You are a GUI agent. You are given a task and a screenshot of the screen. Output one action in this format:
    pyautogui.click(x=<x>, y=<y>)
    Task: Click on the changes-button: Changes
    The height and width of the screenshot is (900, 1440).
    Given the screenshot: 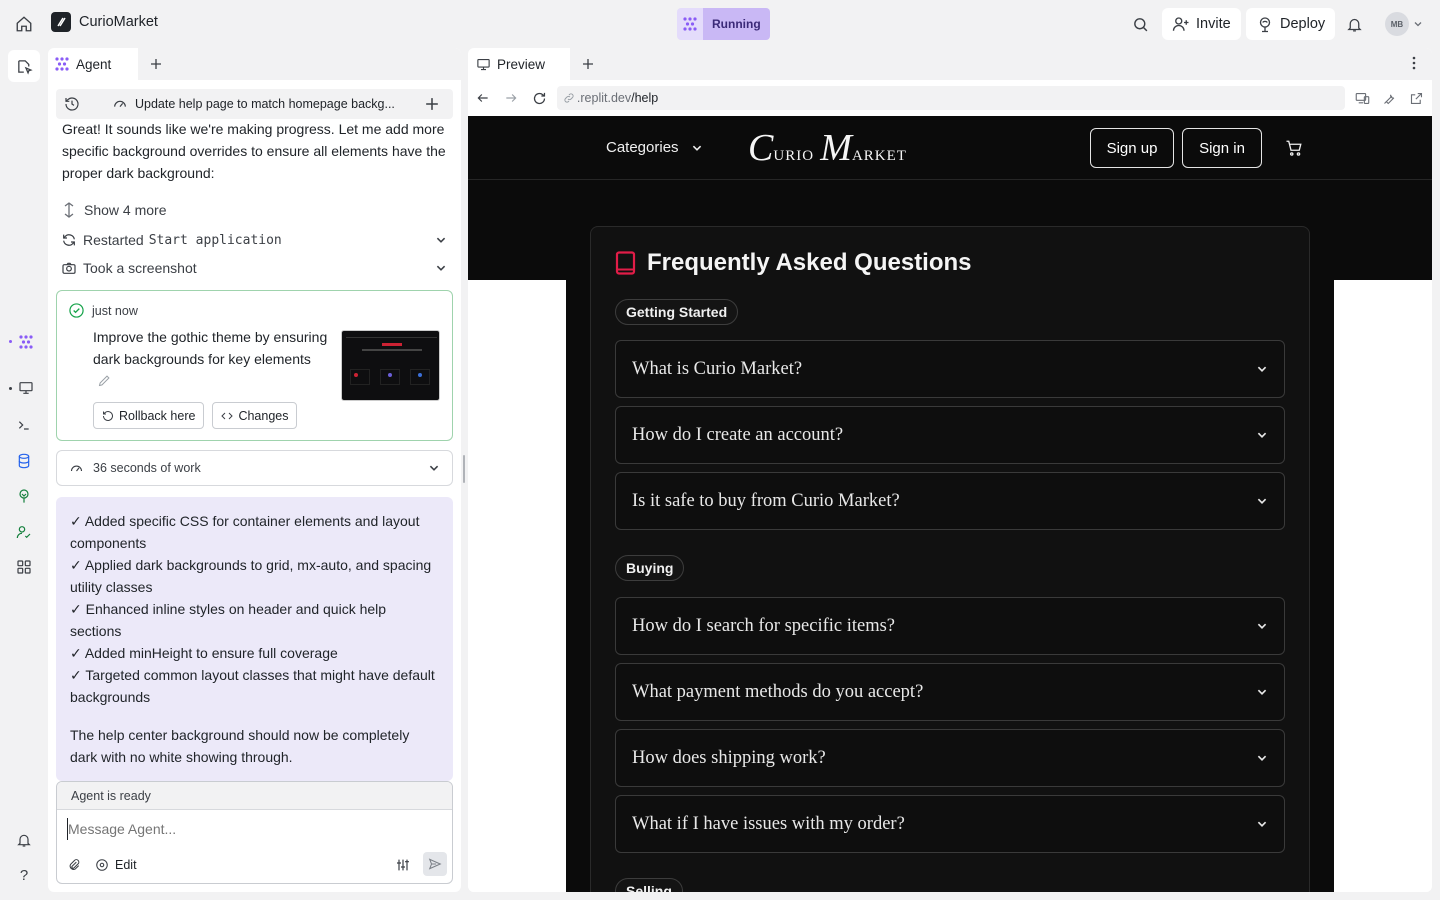 What is the action you would take?
    pyautogui.click(x=255, y=415)
    